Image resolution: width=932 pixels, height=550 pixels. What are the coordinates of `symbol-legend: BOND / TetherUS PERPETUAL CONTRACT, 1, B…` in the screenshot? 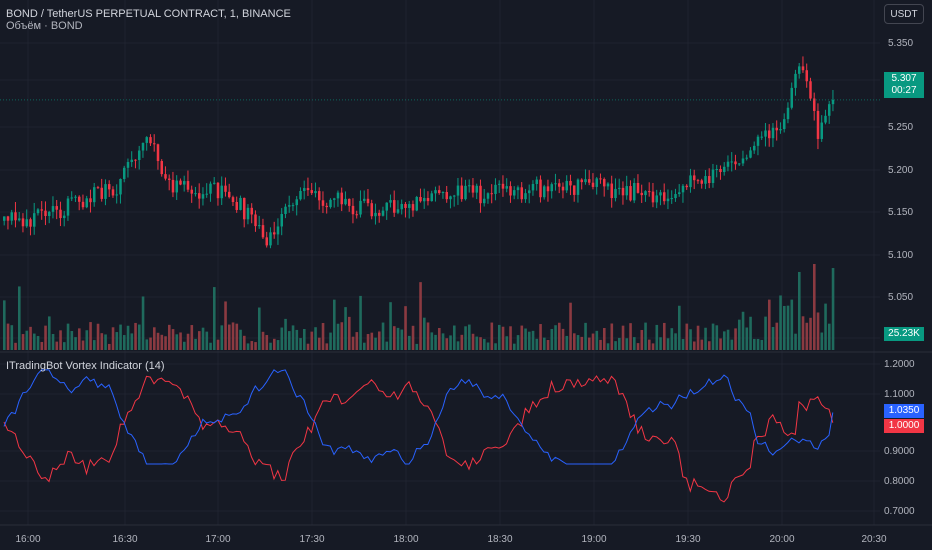 It's located at (148, 14).